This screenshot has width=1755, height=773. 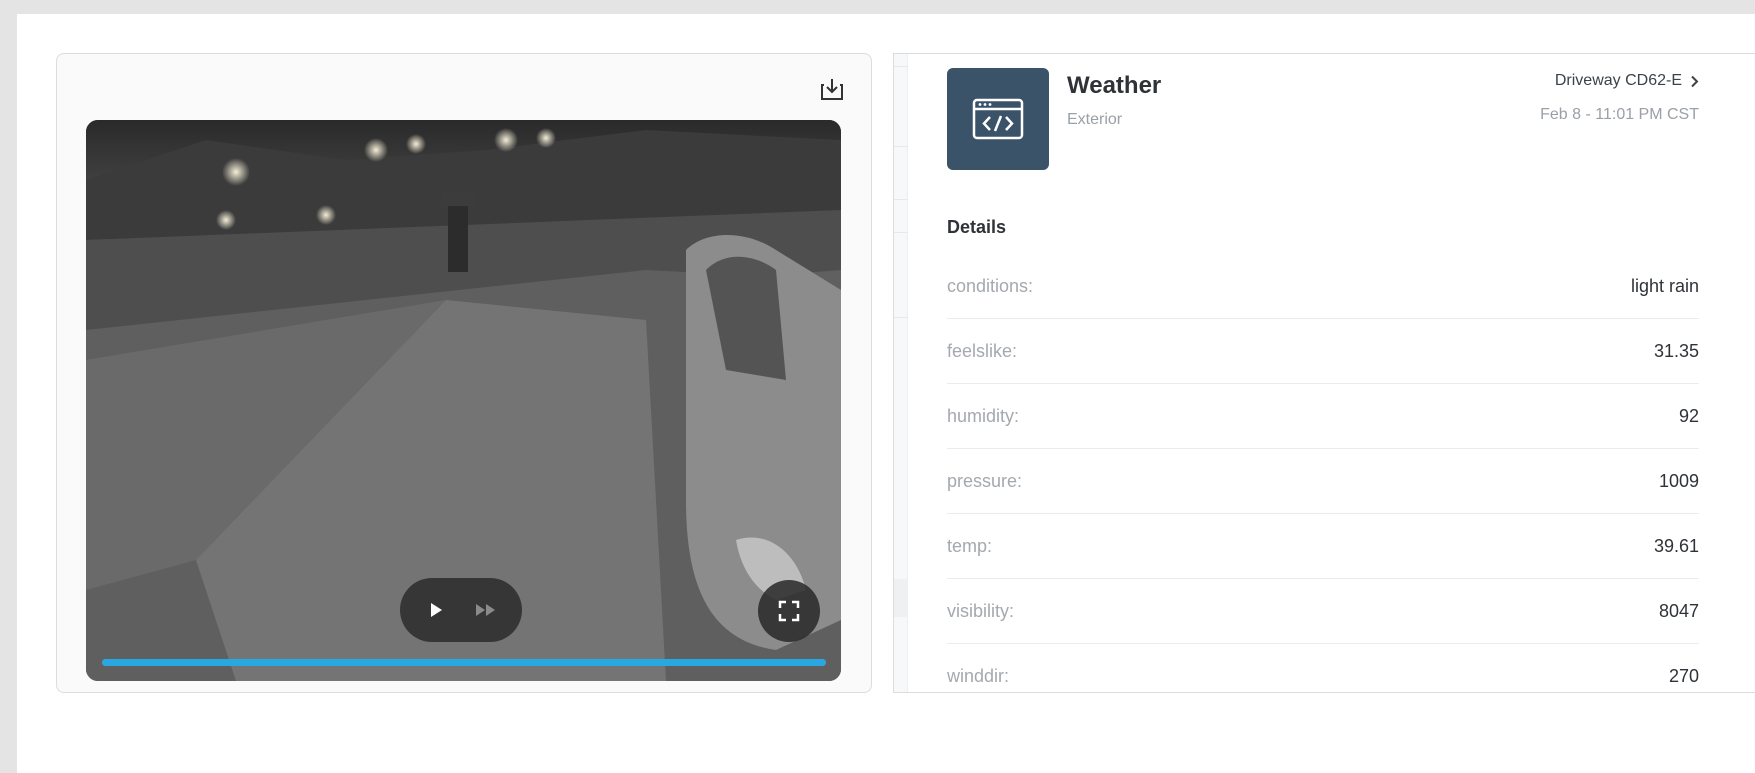 What do you see at coordinates (1323, 286) in the screenshot?
I see `detail-row-conditions: conditions: light rain` at bounding box center [1323, 286].